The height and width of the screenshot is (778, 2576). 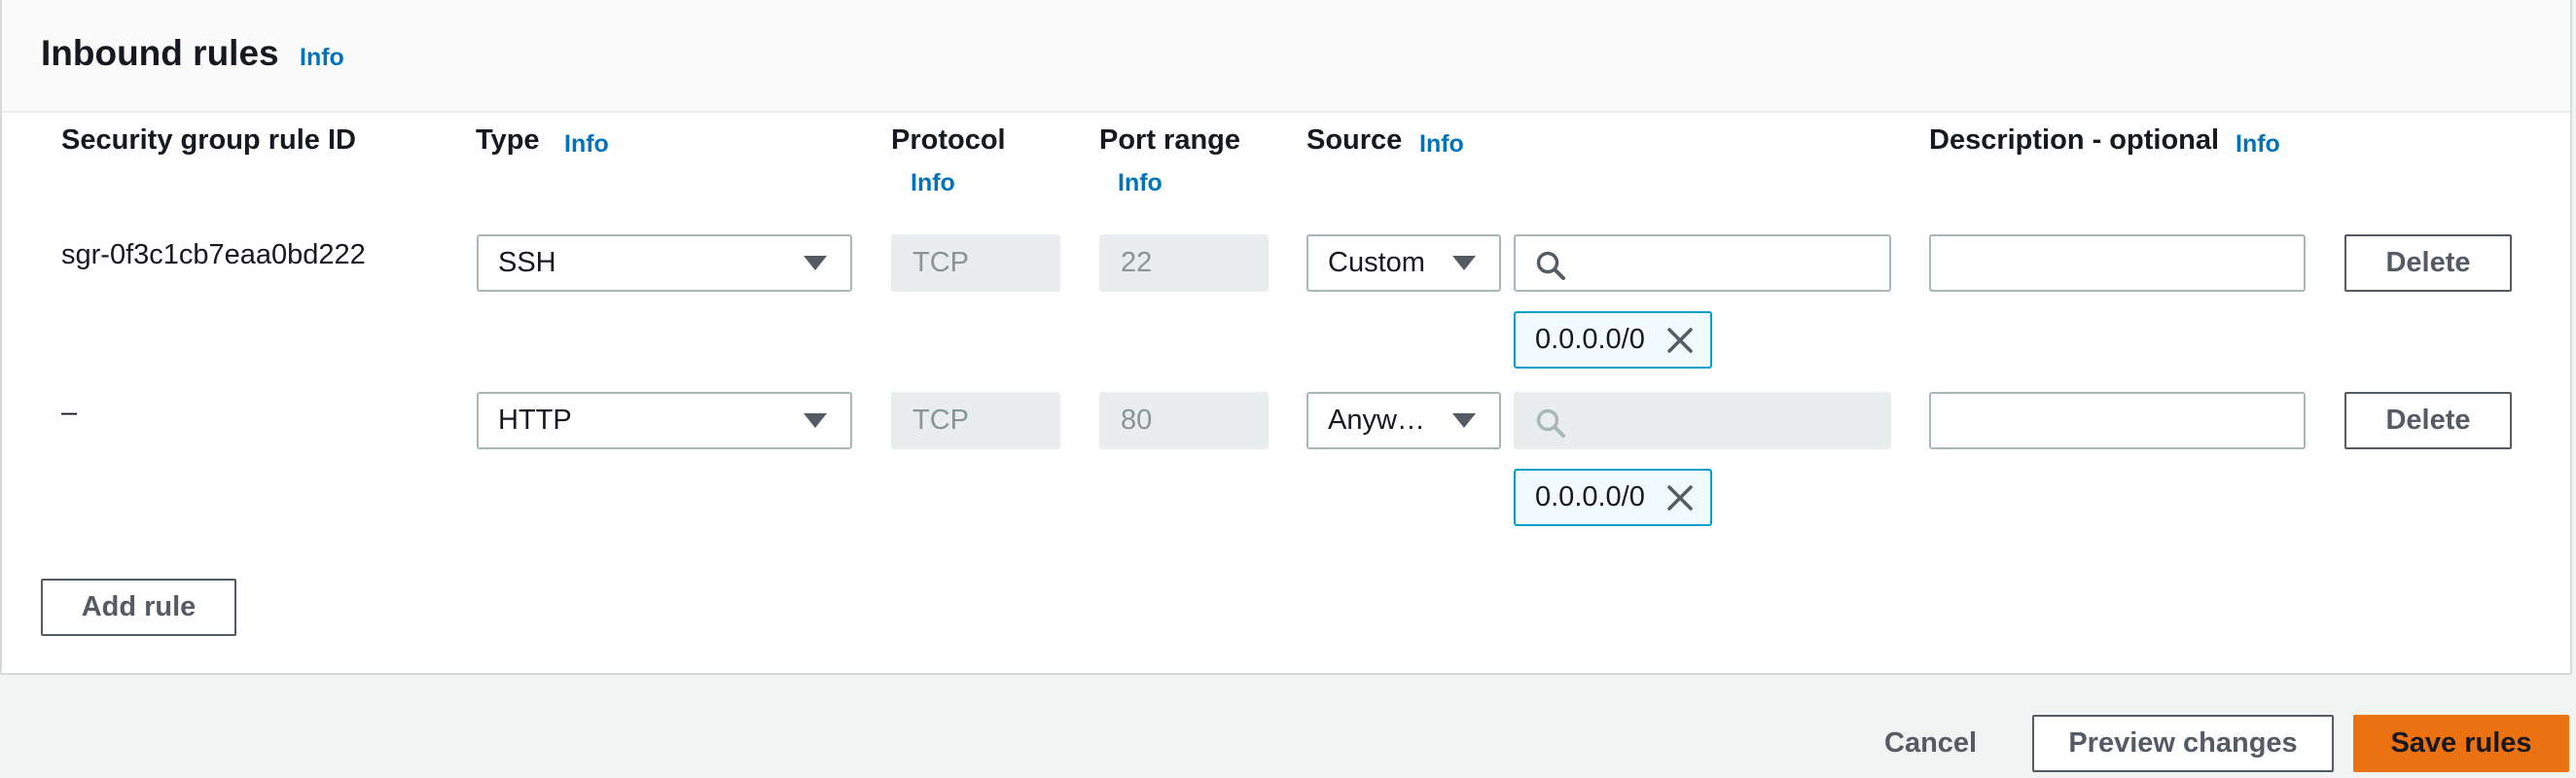 I want to click on col-header-protocol: Protocol, so click(x=948, y=140).